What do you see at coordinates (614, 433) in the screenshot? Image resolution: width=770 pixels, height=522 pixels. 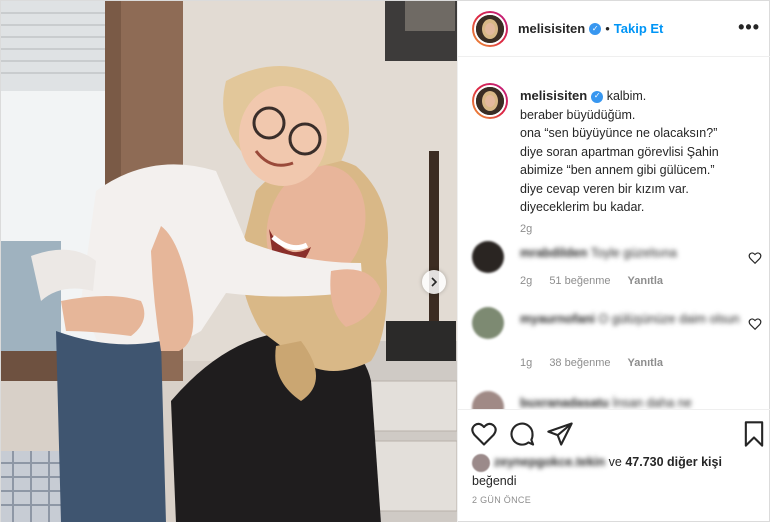 I see `post-actions-bar` at bounding box center [614, 433].